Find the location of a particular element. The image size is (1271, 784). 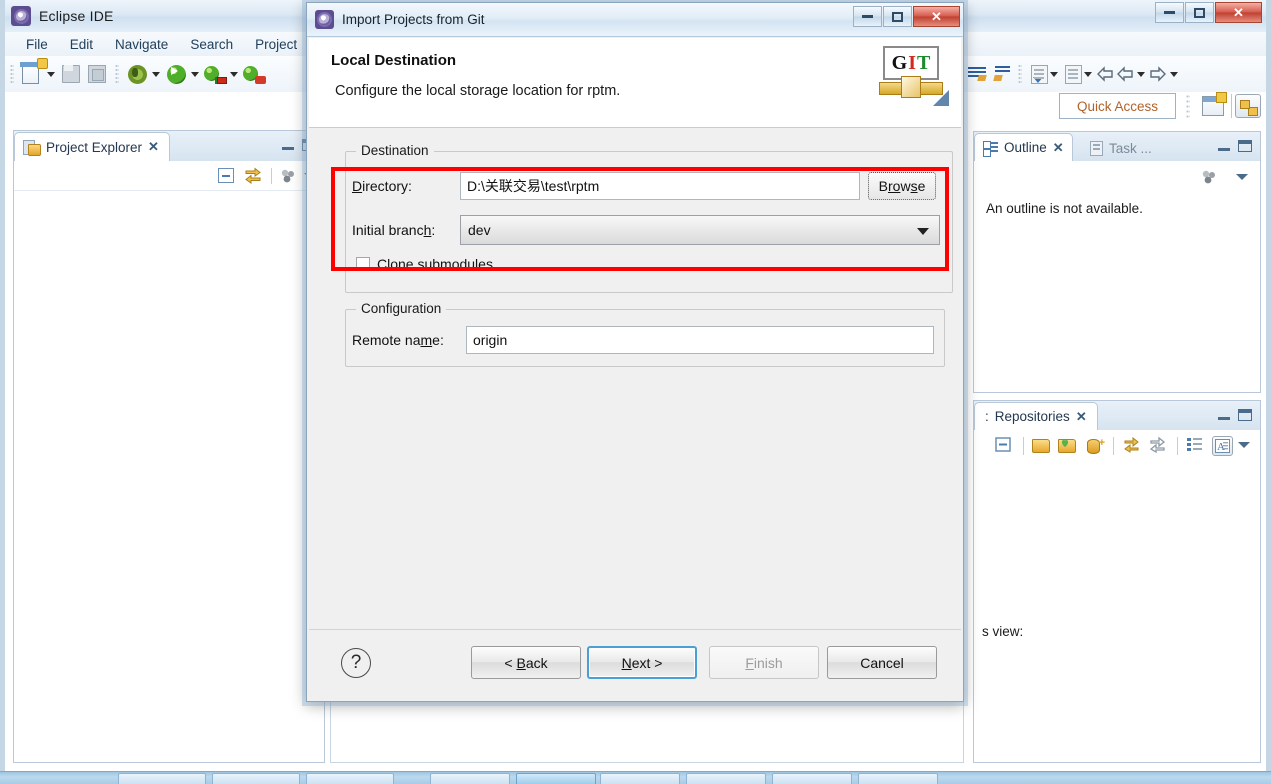

dialog-window-controls: ✕ is located at coordinates (906, 16).